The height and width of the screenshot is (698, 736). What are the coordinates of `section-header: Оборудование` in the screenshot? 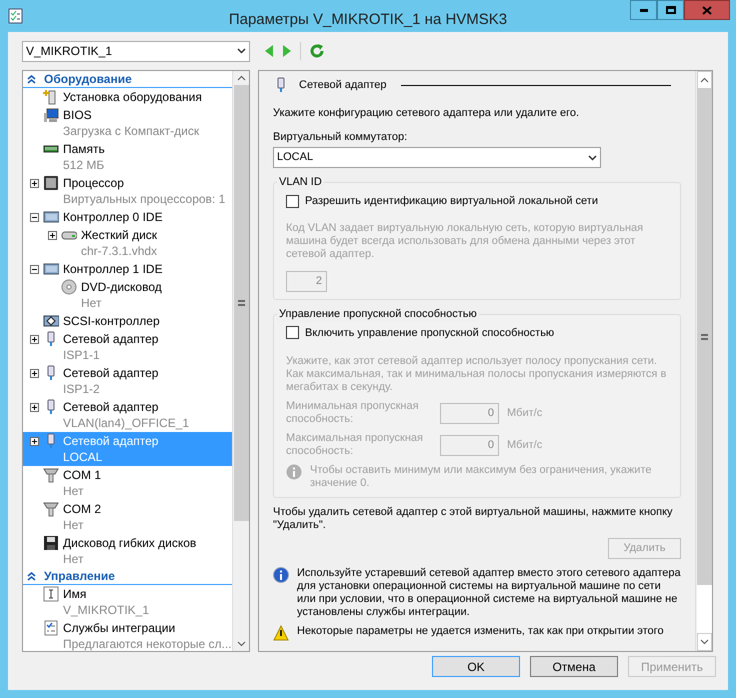 It's located at (127, 79).